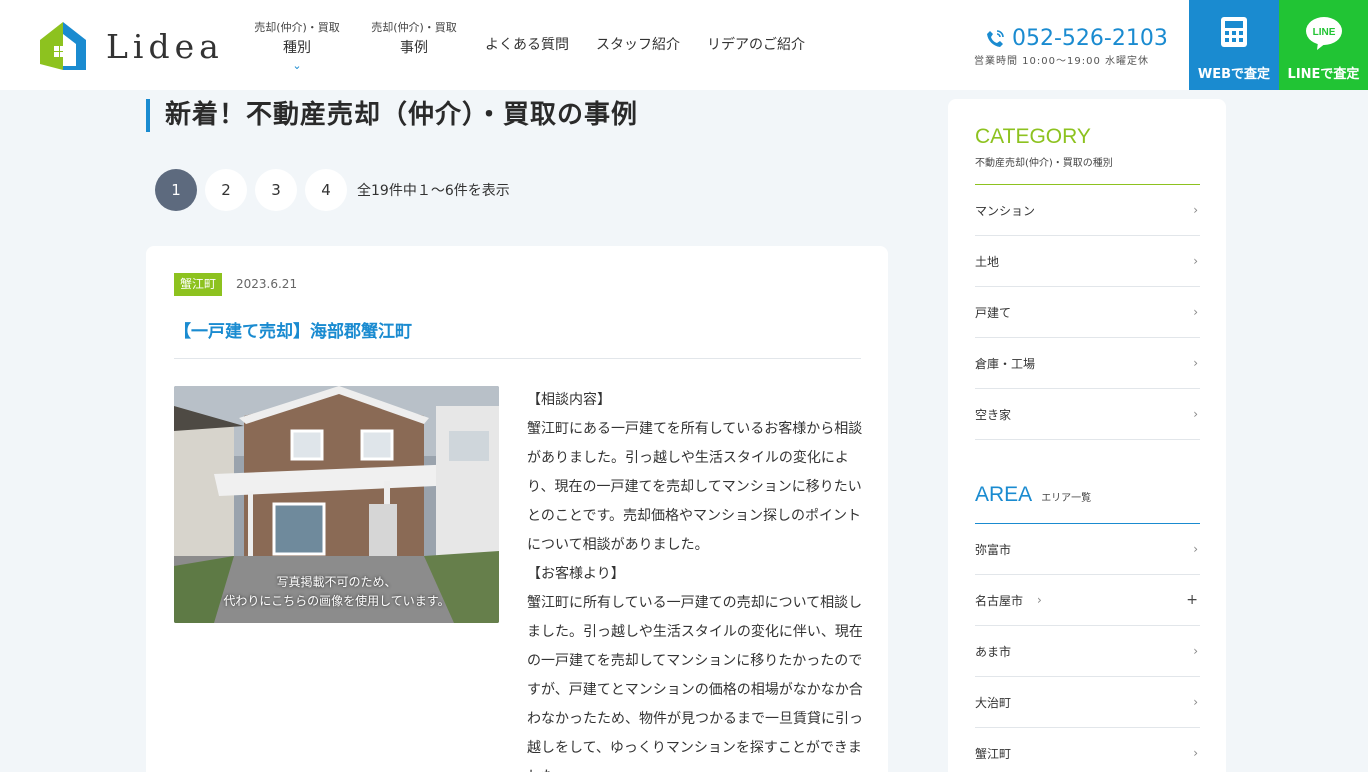 This screenshot has width=1368, height=772. I want to click on image-caption: 写真掲載不可のため、 代わりにこちらの画像を使用しています。, so click(336, 592).